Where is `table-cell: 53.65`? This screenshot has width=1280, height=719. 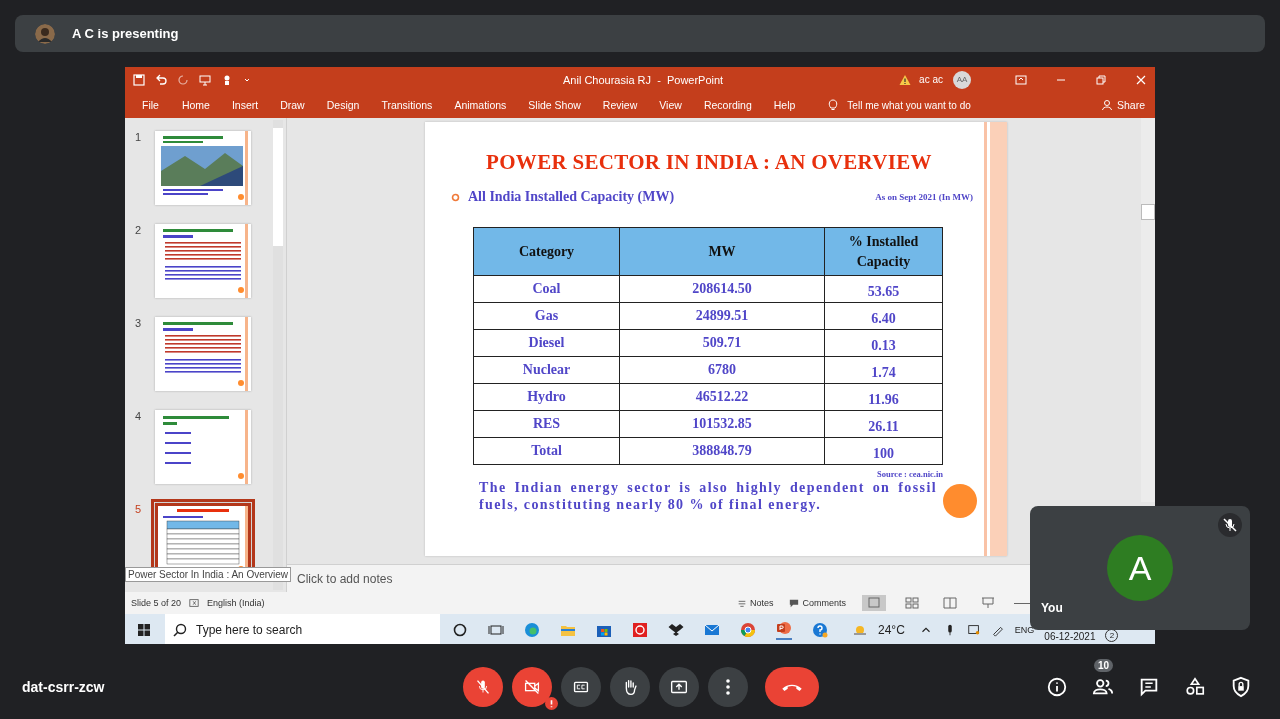 table-cell: 53.65 is located at coordinates (883, 289).